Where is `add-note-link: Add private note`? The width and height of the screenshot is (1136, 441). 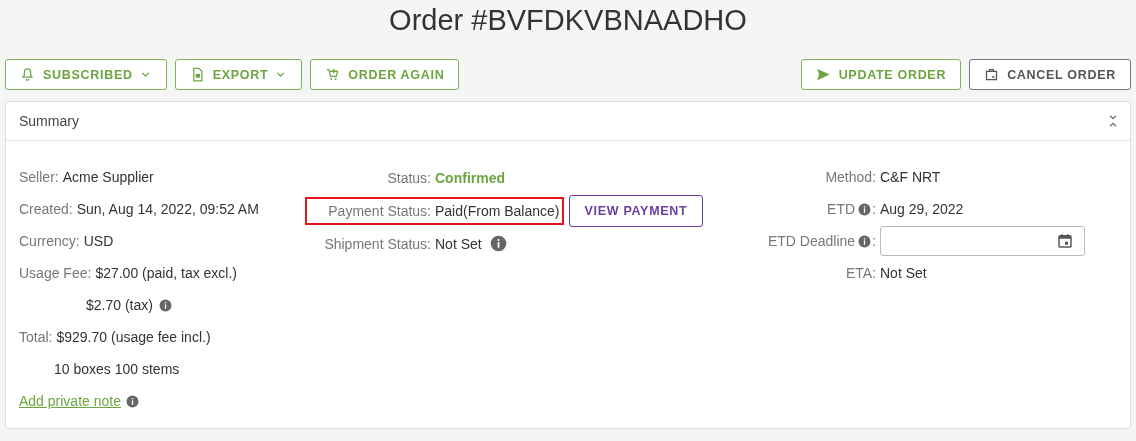
add-note-link: Add private note is located at coordinates (70, 401).